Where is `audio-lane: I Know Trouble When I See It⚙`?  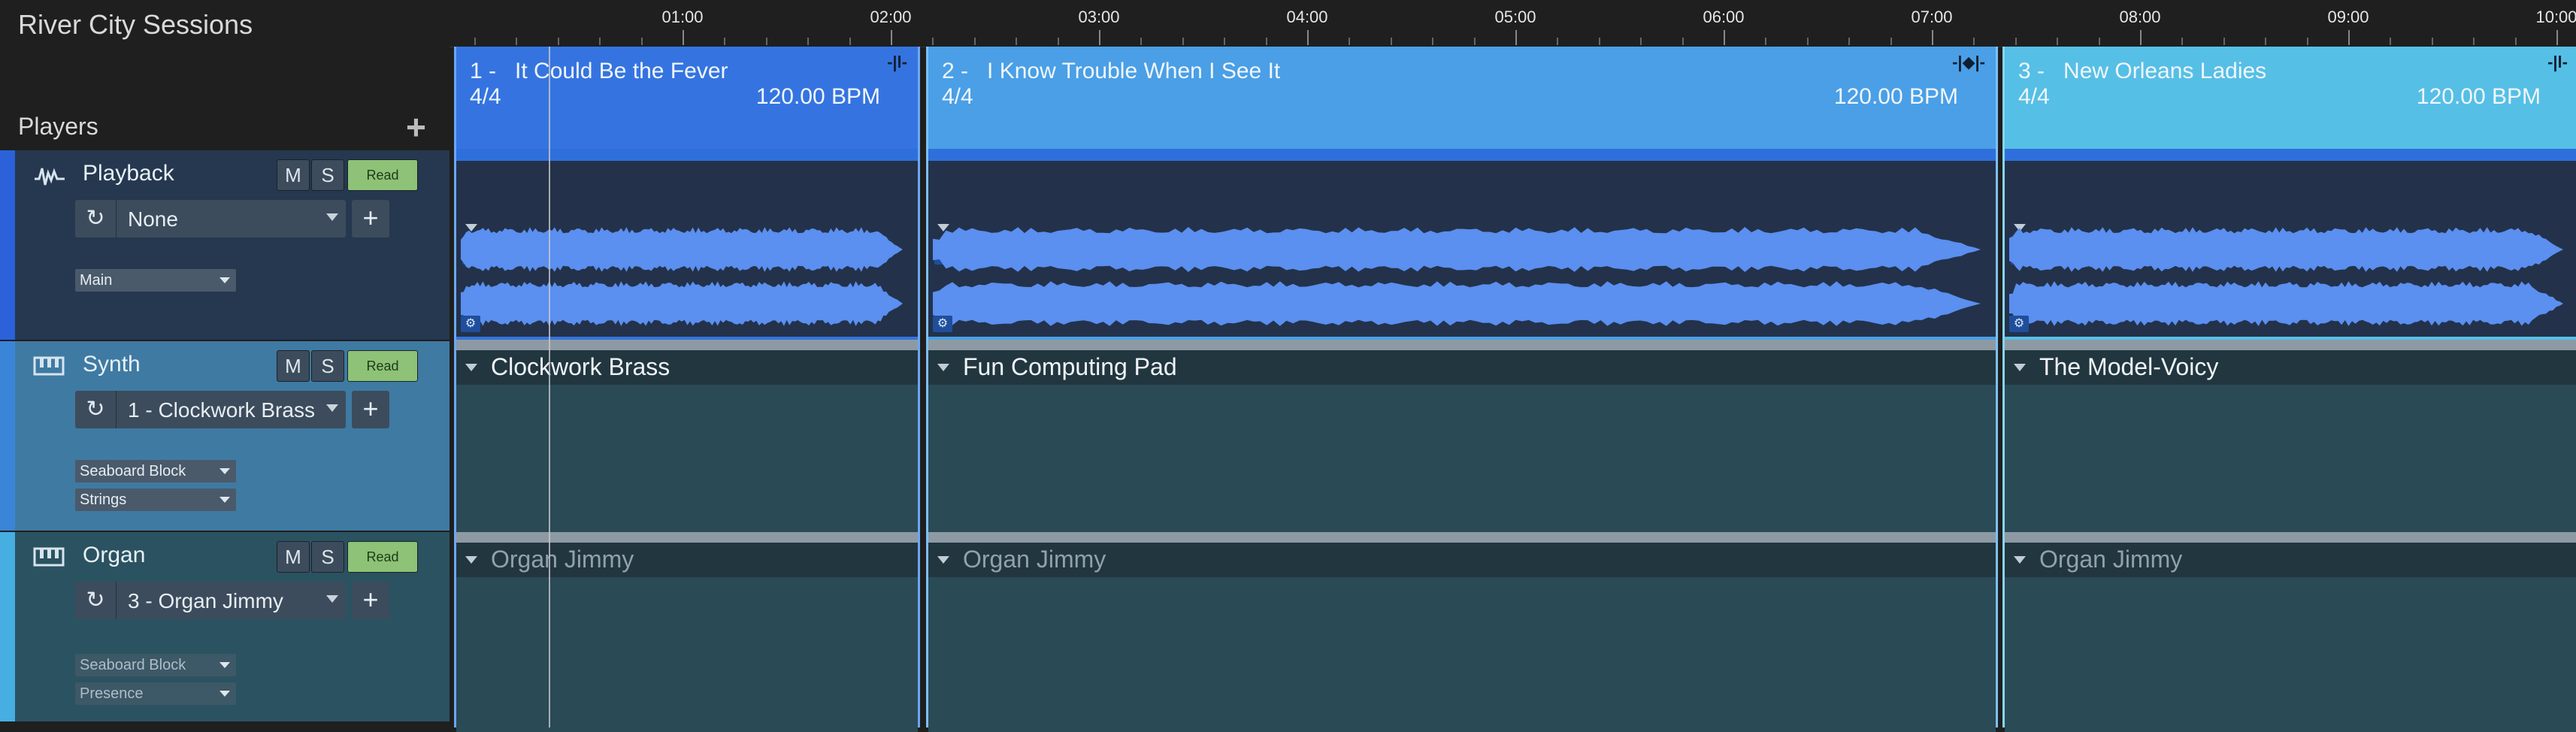
audio-lane: I Know Trouble When I See It⚙ is located at coordinates (1462, 249).